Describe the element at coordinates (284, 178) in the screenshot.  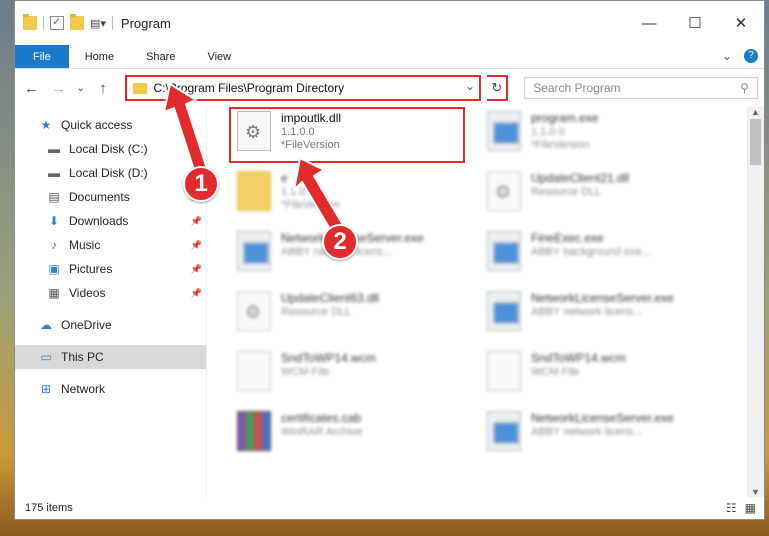
I see `file-name: e` at that location.